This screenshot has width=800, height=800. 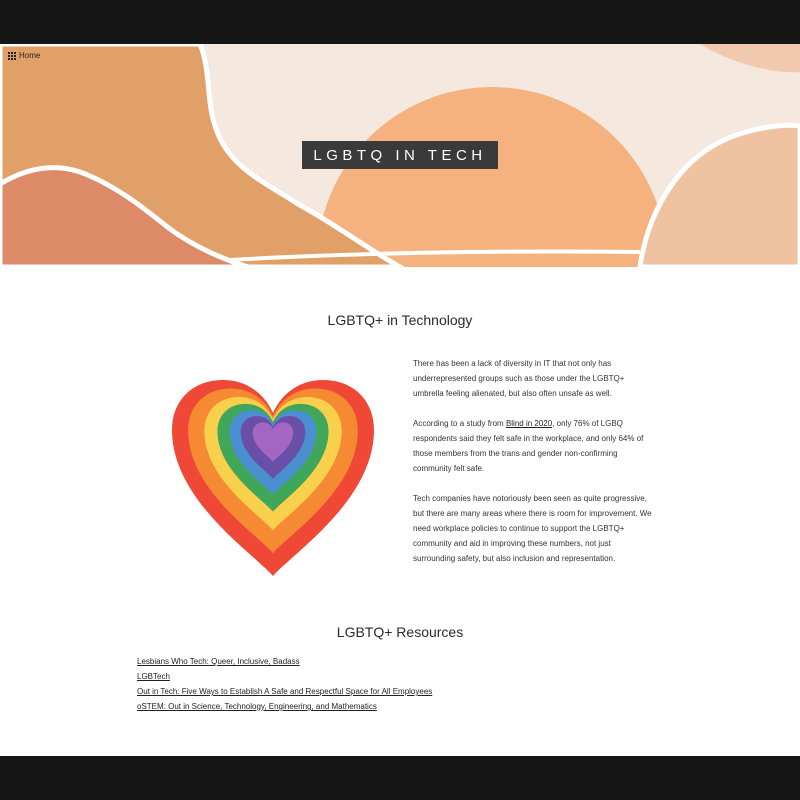 I want to click on blind-2020-link: Blind in 2020, so click(x=529, y=423).